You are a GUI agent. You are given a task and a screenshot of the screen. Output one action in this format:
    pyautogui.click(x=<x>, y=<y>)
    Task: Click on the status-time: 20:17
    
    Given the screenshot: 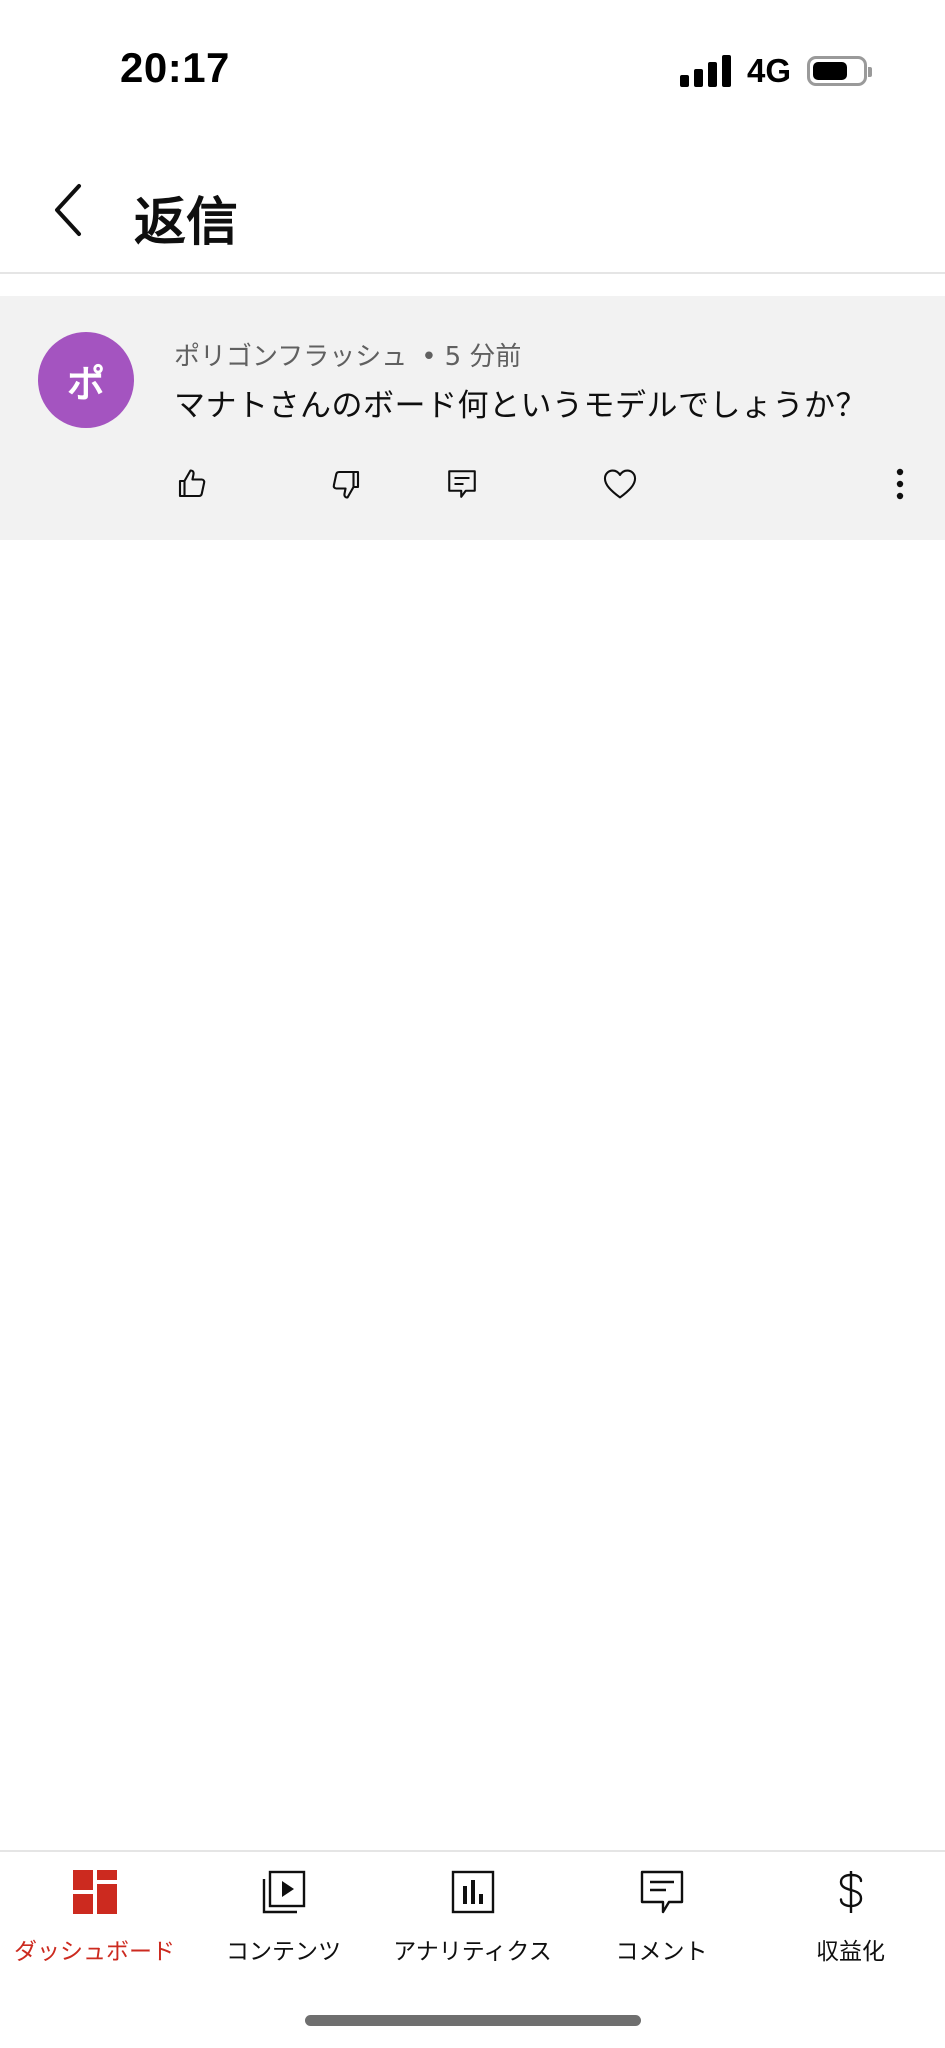 What is the action you would take?
    pyautogui.click(x=175, y=67)
    